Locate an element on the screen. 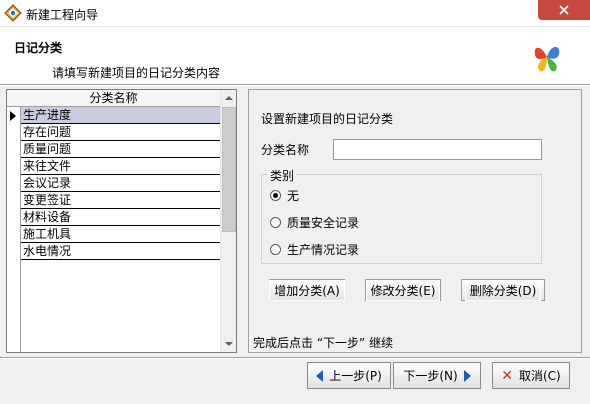 The height and width of the screenshot is (404, 590). cancel-label: 取消(C) is located at coordinates (539, 376).